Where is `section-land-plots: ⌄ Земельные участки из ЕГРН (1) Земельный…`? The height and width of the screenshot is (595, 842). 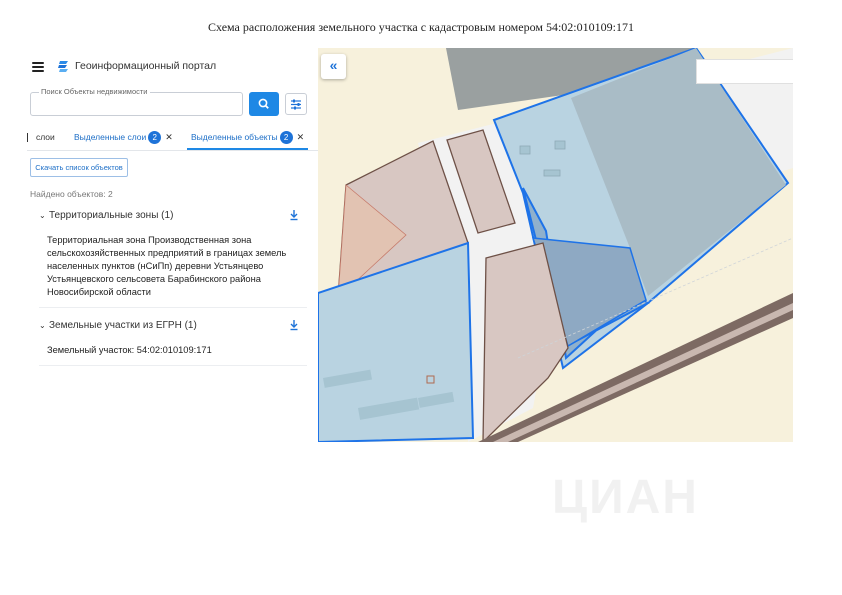 section-land-plots: ⌄ Земельные участки из ЕГРН (1) Земельный… is located at coordinates (173, 341).